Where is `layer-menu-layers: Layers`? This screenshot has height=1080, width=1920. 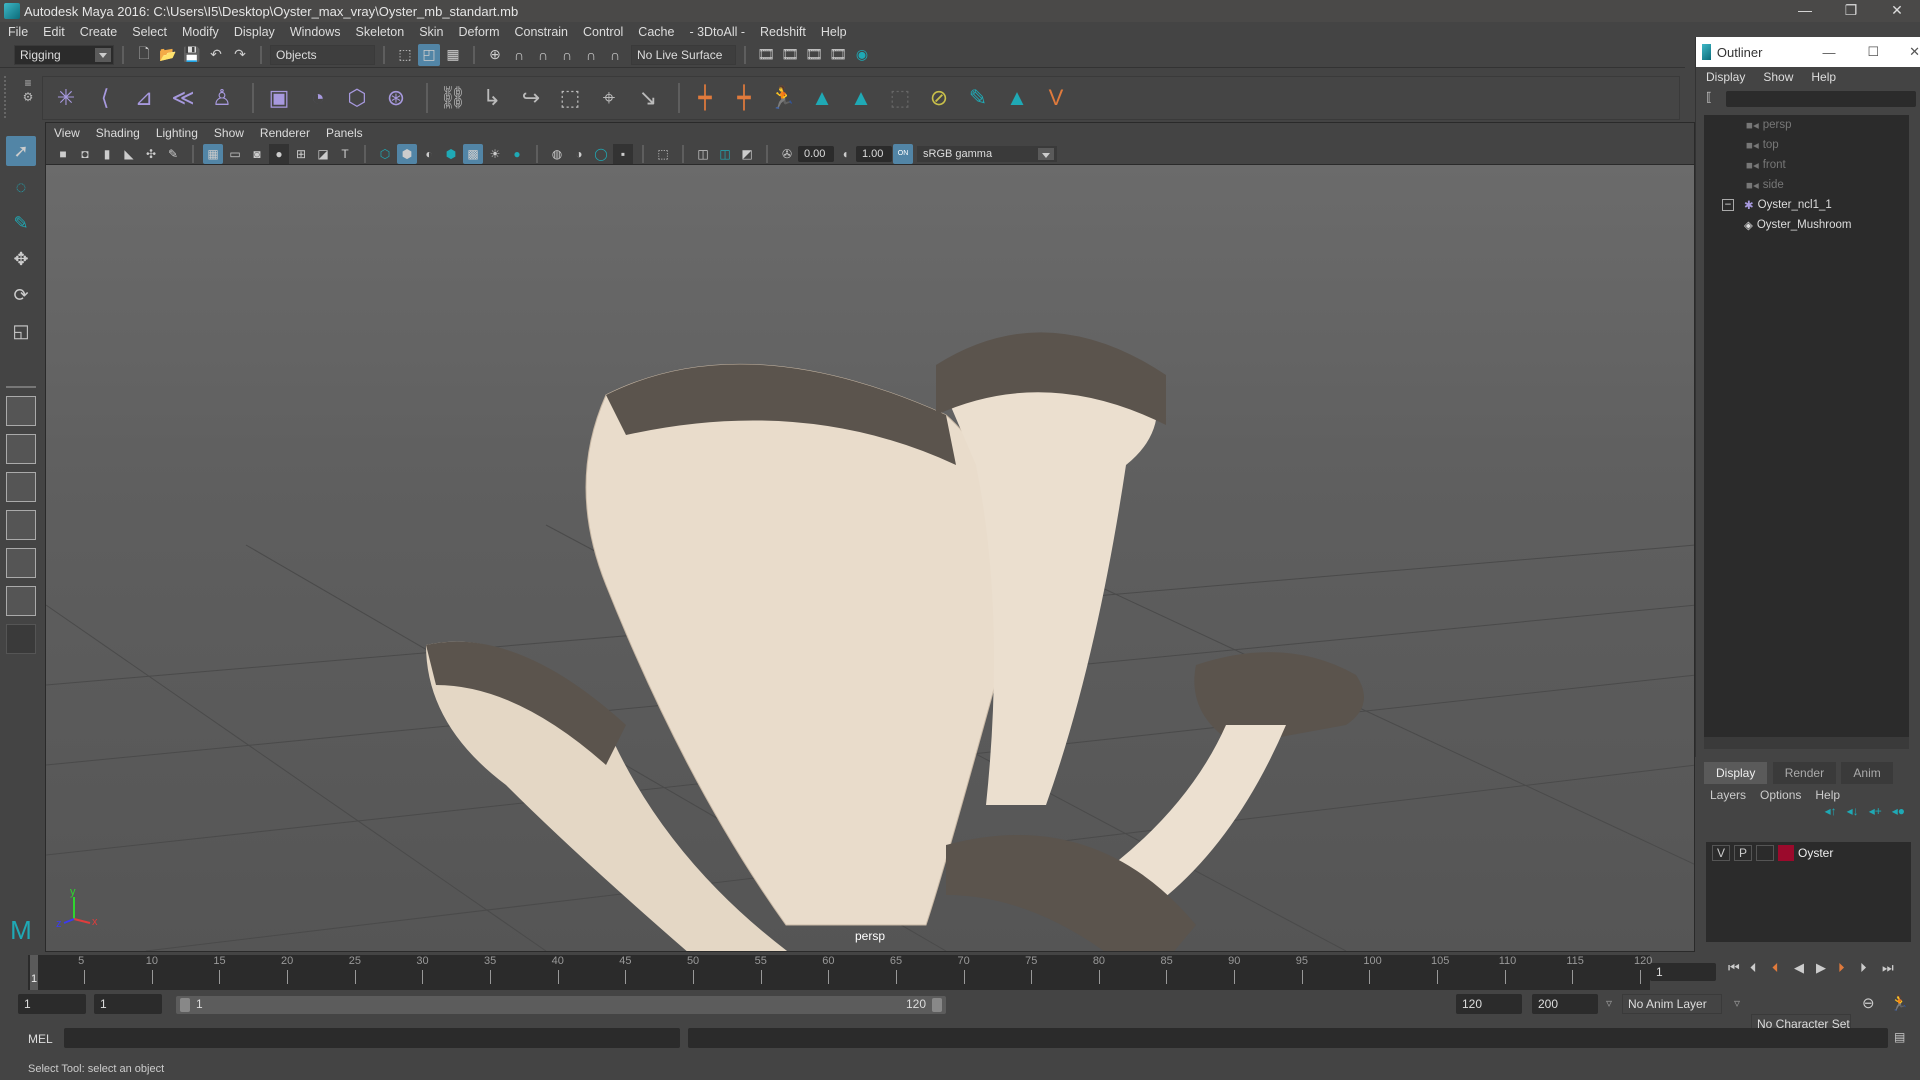
layer-menu-layers: Layers is located at coordinates (1728, 795).